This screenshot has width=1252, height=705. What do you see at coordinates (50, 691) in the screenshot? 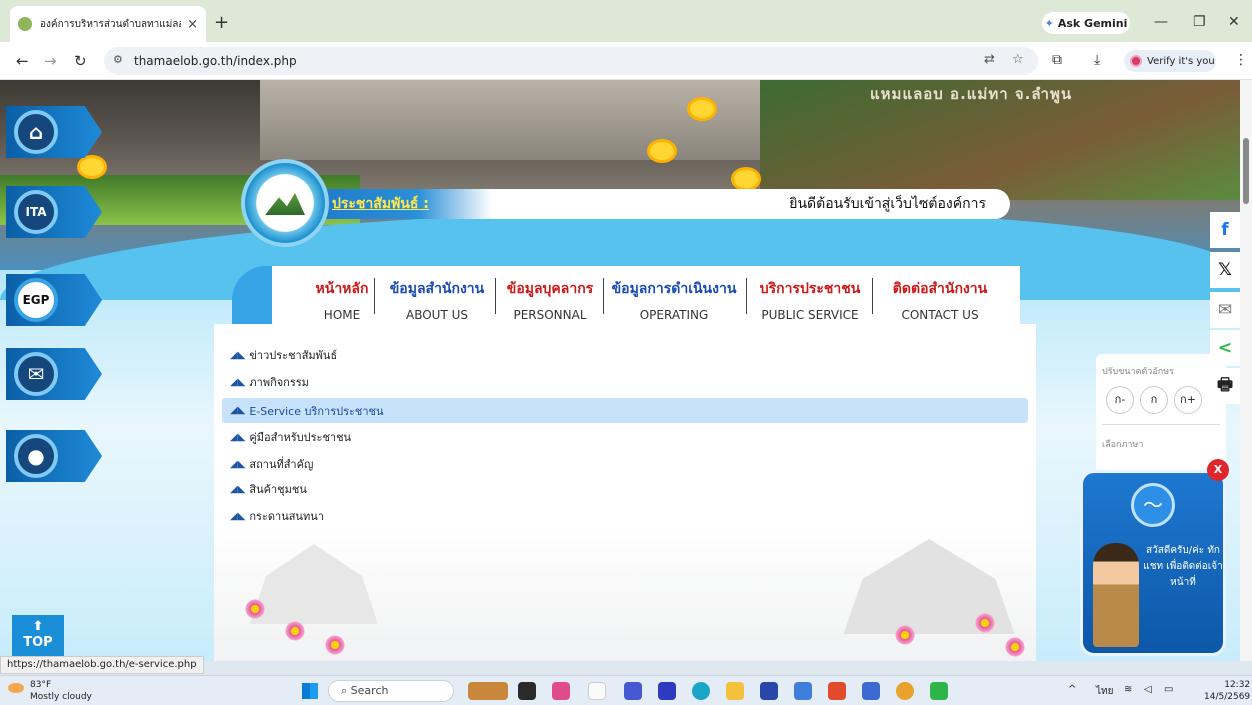
I see `weather-widget: 83°F Mostly cloudy` at bounding box center [50, 691].